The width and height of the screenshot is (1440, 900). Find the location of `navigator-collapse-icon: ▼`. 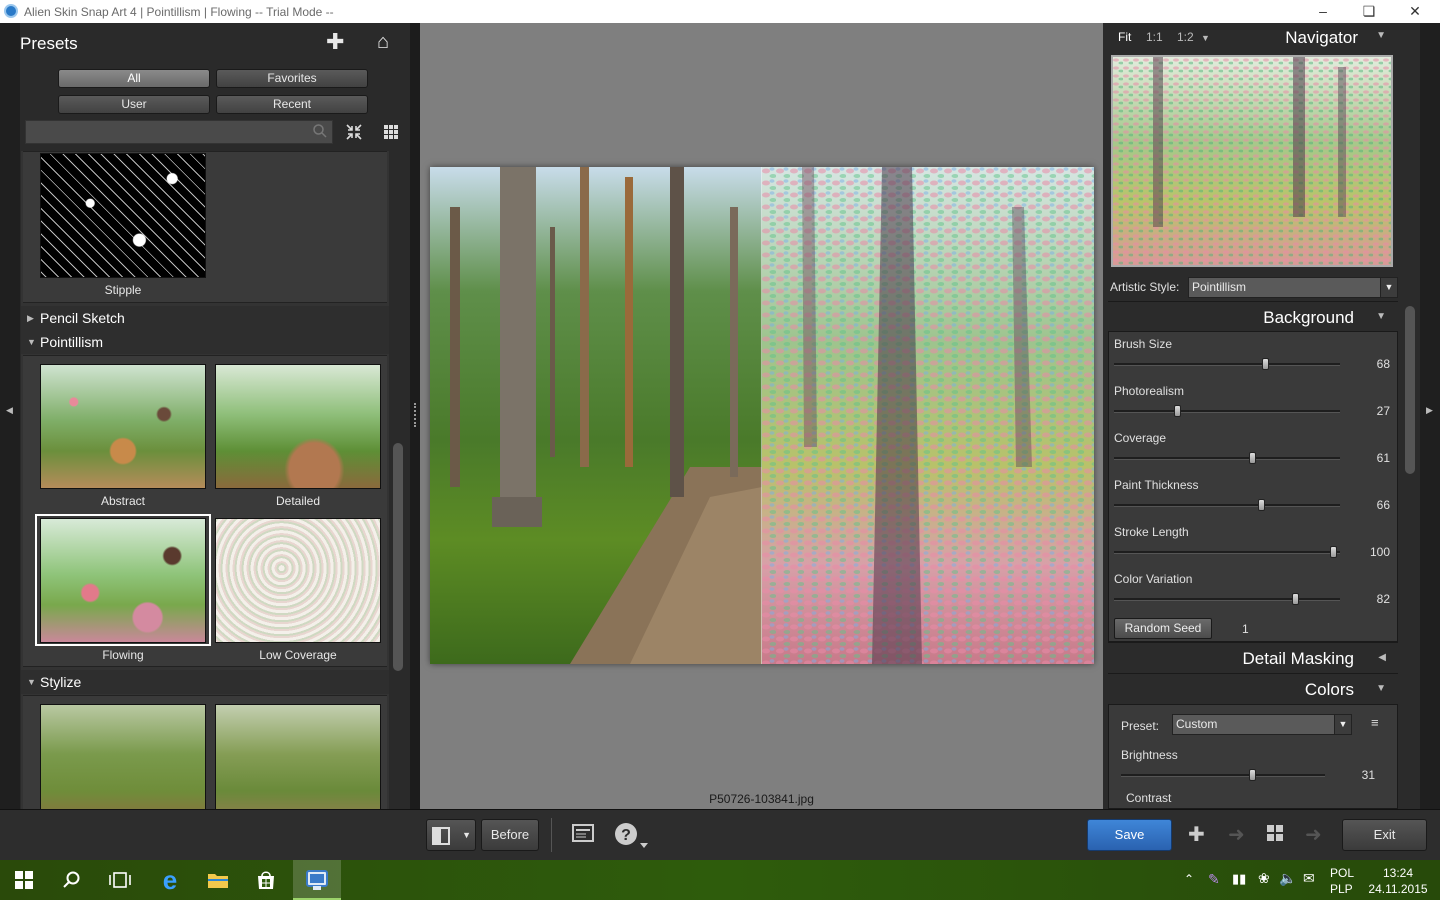

navigator-collapse-icon: ▼ is located at coordinates (1381, 35).